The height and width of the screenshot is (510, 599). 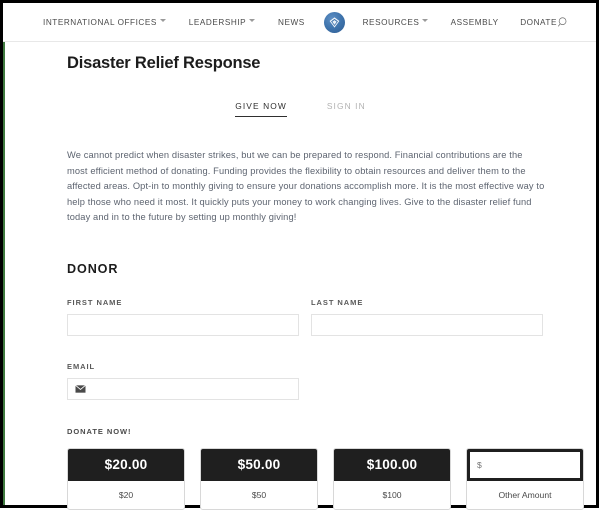 I want to click on nav-item-label: DONATE, so click(x=538, y=22).